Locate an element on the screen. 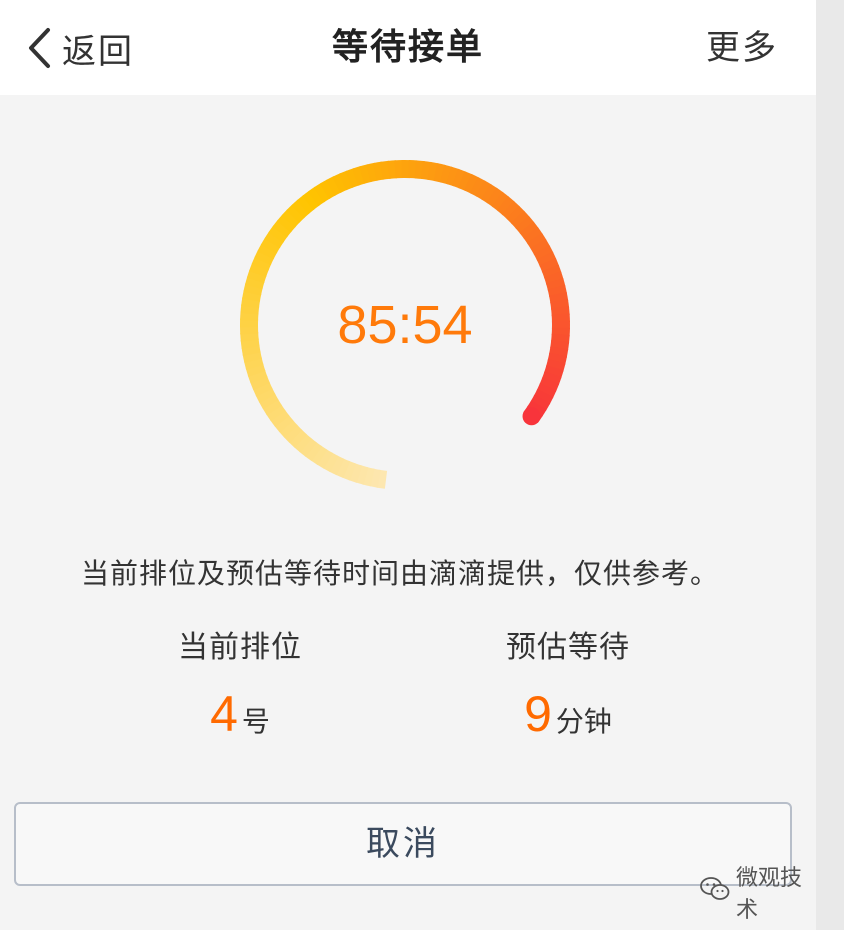  estimated-wait-value-row: 9 分钟 is located at coordinates (568, 714).